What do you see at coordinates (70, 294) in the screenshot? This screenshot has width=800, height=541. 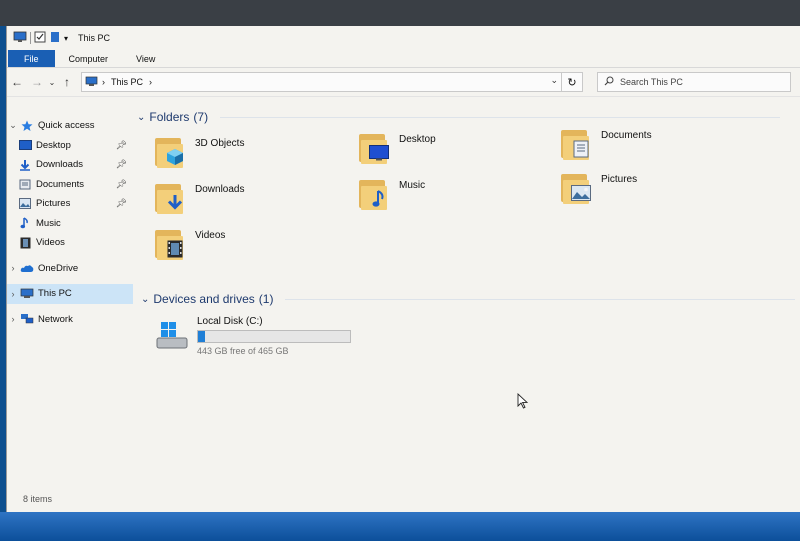 I see `nav-this-pc: › This PC` at bounding box center [70, 294].